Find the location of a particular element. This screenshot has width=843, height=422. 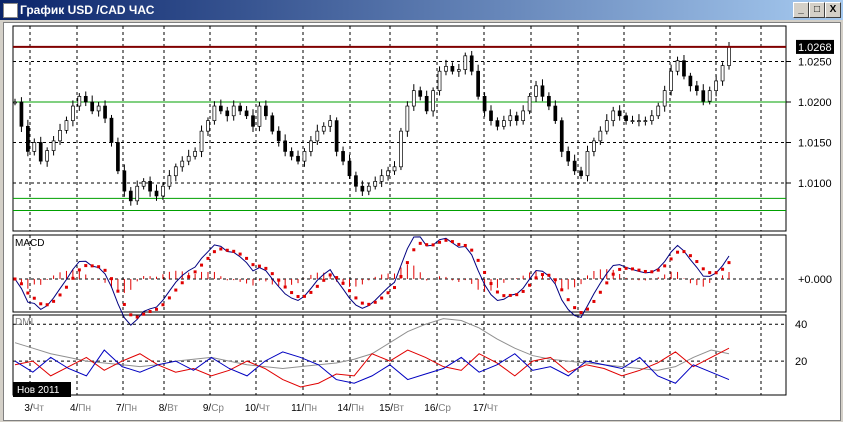

price-tick-label: 1.0200 is located at coordinates (815, 103).